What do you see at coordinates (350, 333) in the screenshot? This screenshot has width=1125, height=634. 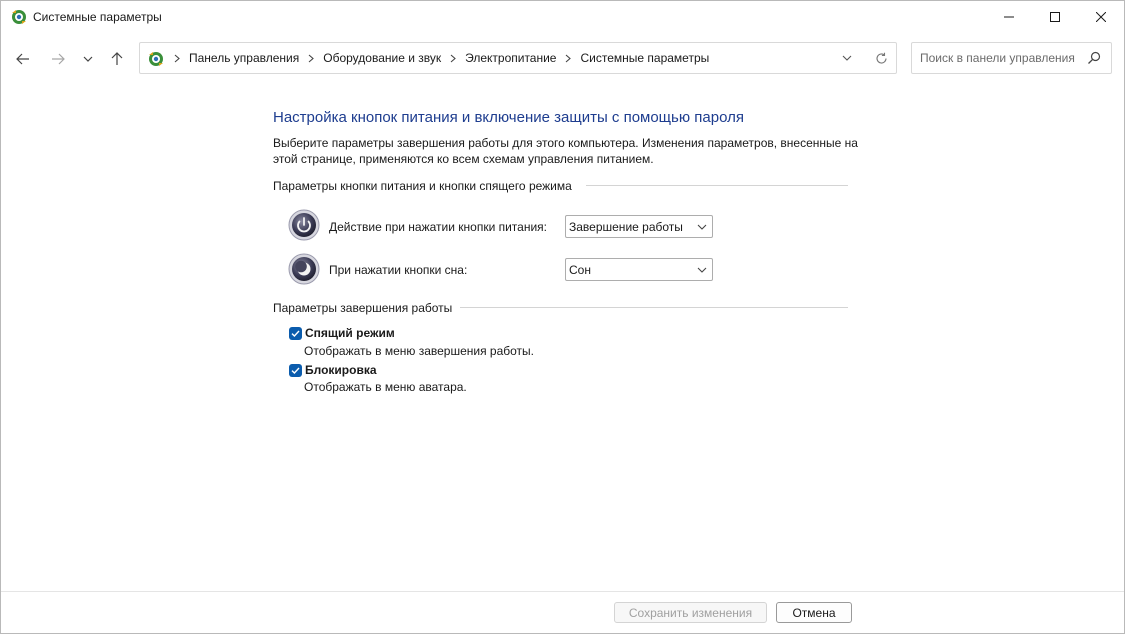 I see `sleep-checkbox-label: Спящий режим` at bounding box center [350, 333].